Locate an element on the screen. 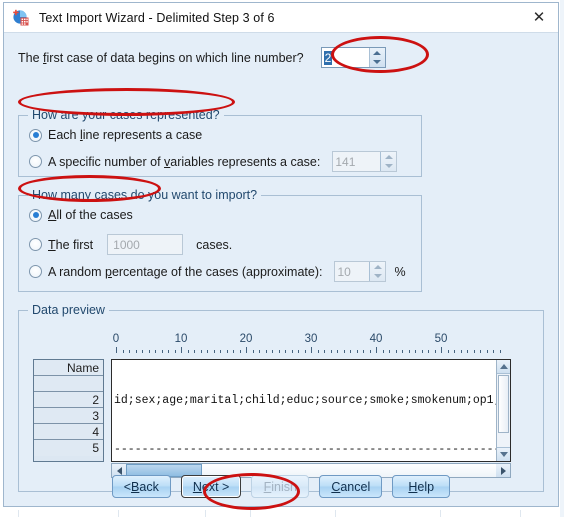 Image resolution: width=564 pixels, height=517 pixels. column-ruler: 0 10 20 30 40 50 is located at coordinates (307, 345).